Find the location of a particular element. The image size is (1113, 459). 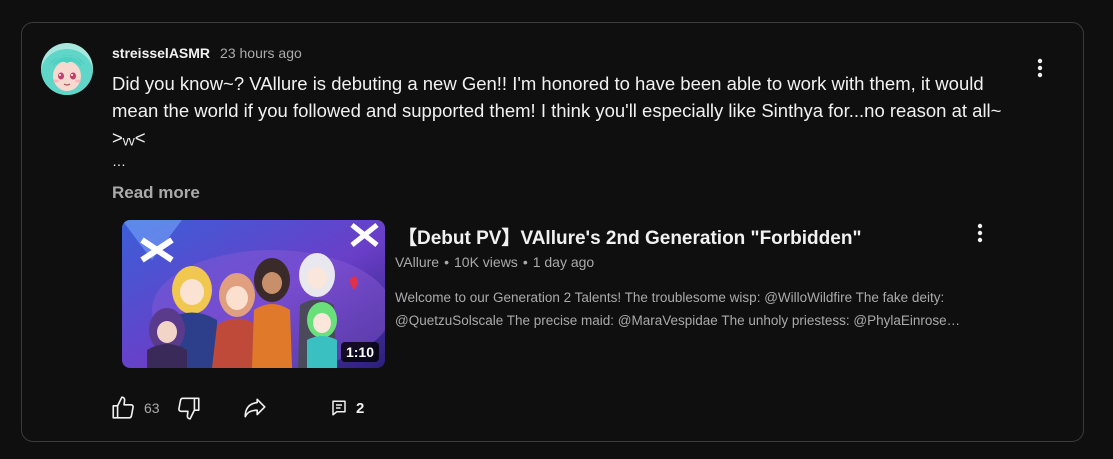

video-thumbnail: 1:10 is located at coordinates (253, 294).